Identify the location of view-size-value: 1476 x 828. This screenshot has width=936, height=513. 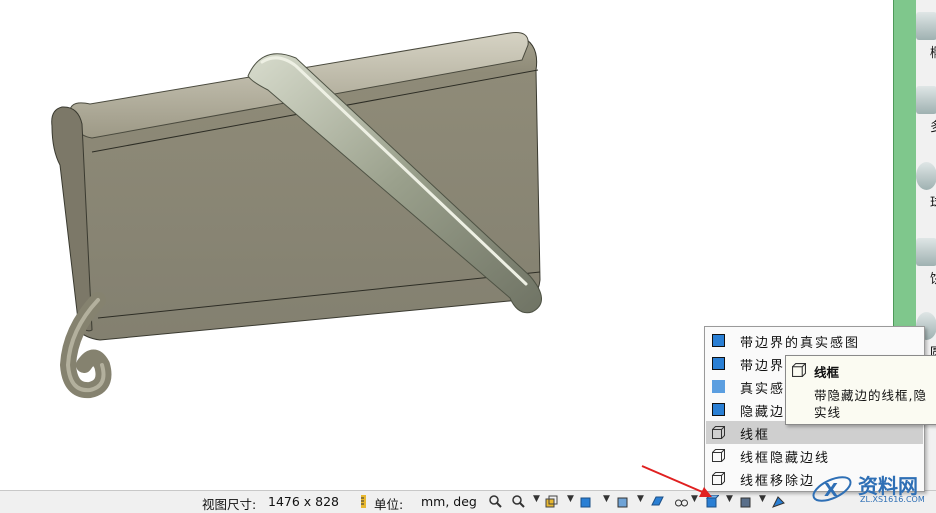
(304, 501).